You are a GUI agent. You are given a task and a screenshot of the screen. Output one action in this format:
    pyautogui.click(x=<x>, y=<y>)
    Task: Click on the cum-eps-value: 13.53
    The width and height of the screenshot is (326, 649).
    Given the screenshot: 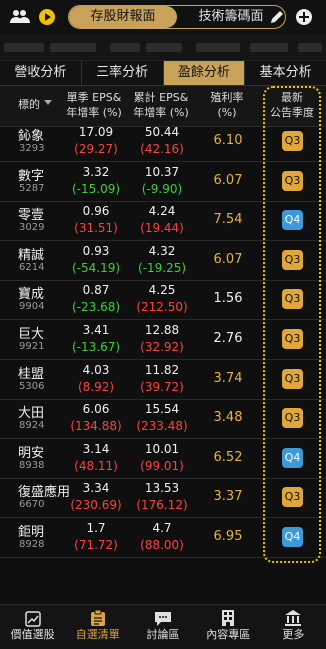 What is the action you would take?
    pyautogui.click(x=162, y=488)
    